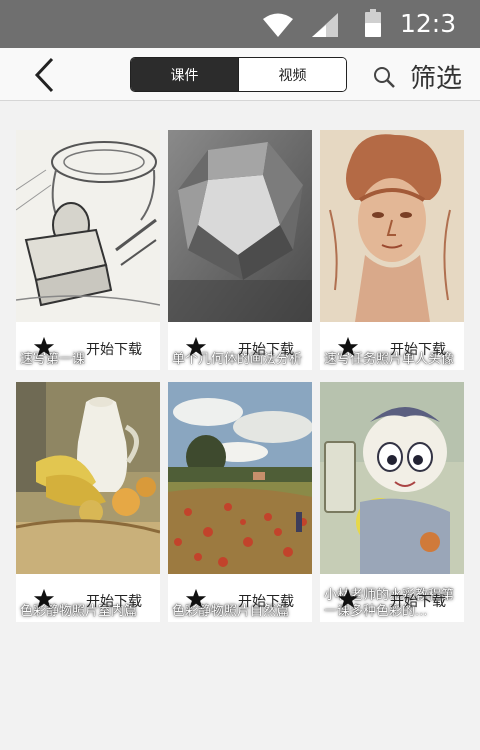  Describe the element at coordinates (373, 23) in the screenshot. I see `battery-icon` at that location.